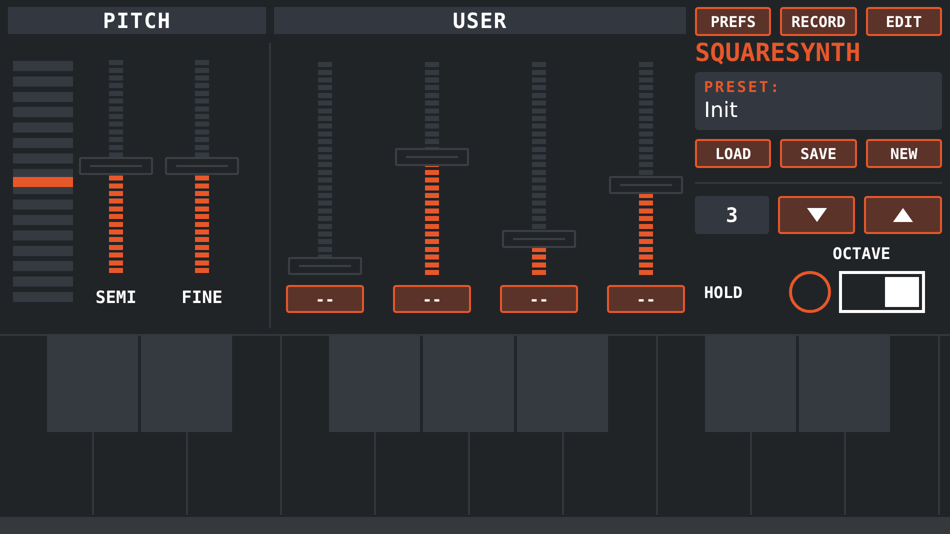 This screenshot has height=534, width=950. Describe the element at coordinates (904, 153) in the screenshot. I see `preset-button: NEW` at that location.